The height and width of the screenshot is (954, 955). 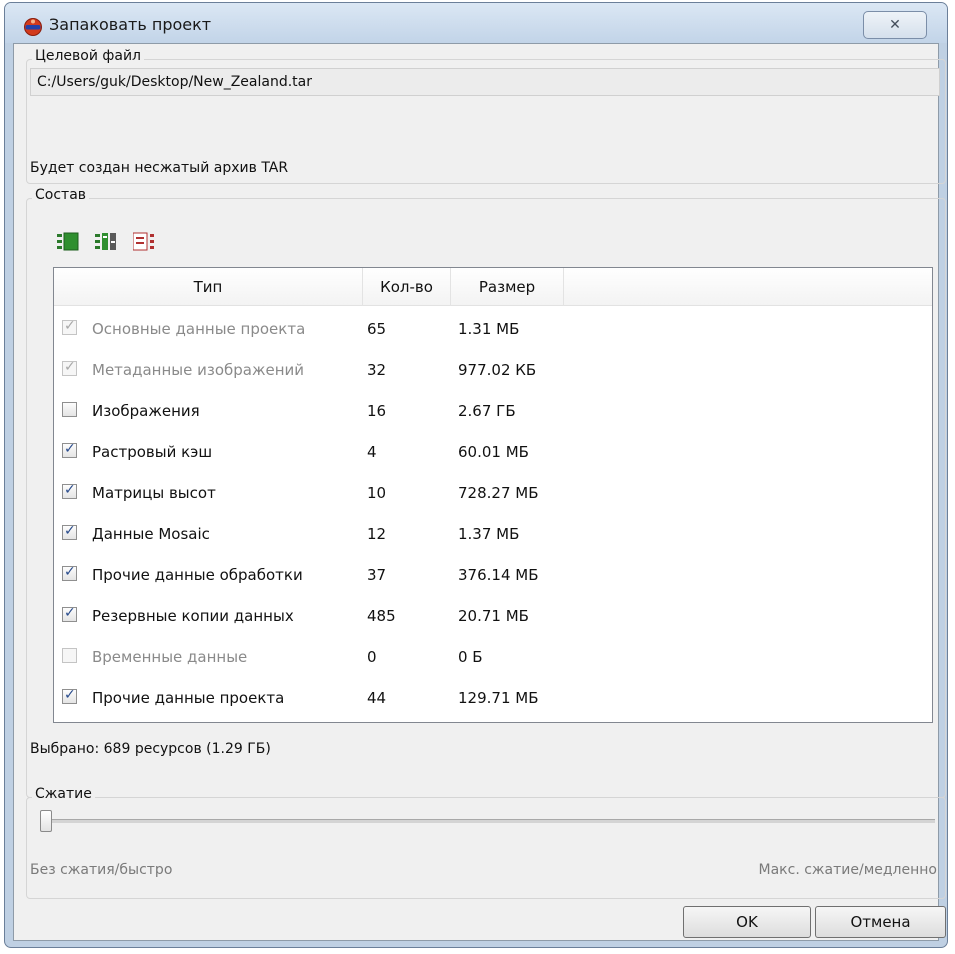 I want to click on row-count: 0, so click(x=372, y=656).